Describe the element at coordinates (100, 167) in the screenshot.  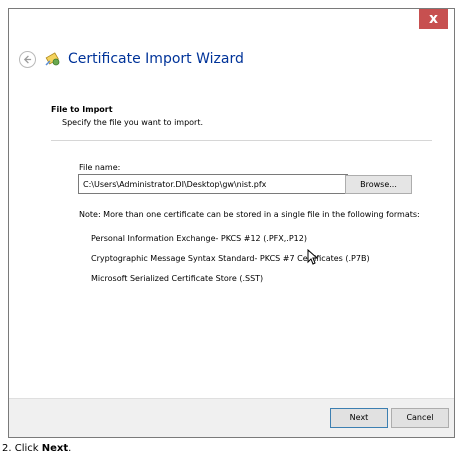
I see `file-name-label: File name:` at that location.